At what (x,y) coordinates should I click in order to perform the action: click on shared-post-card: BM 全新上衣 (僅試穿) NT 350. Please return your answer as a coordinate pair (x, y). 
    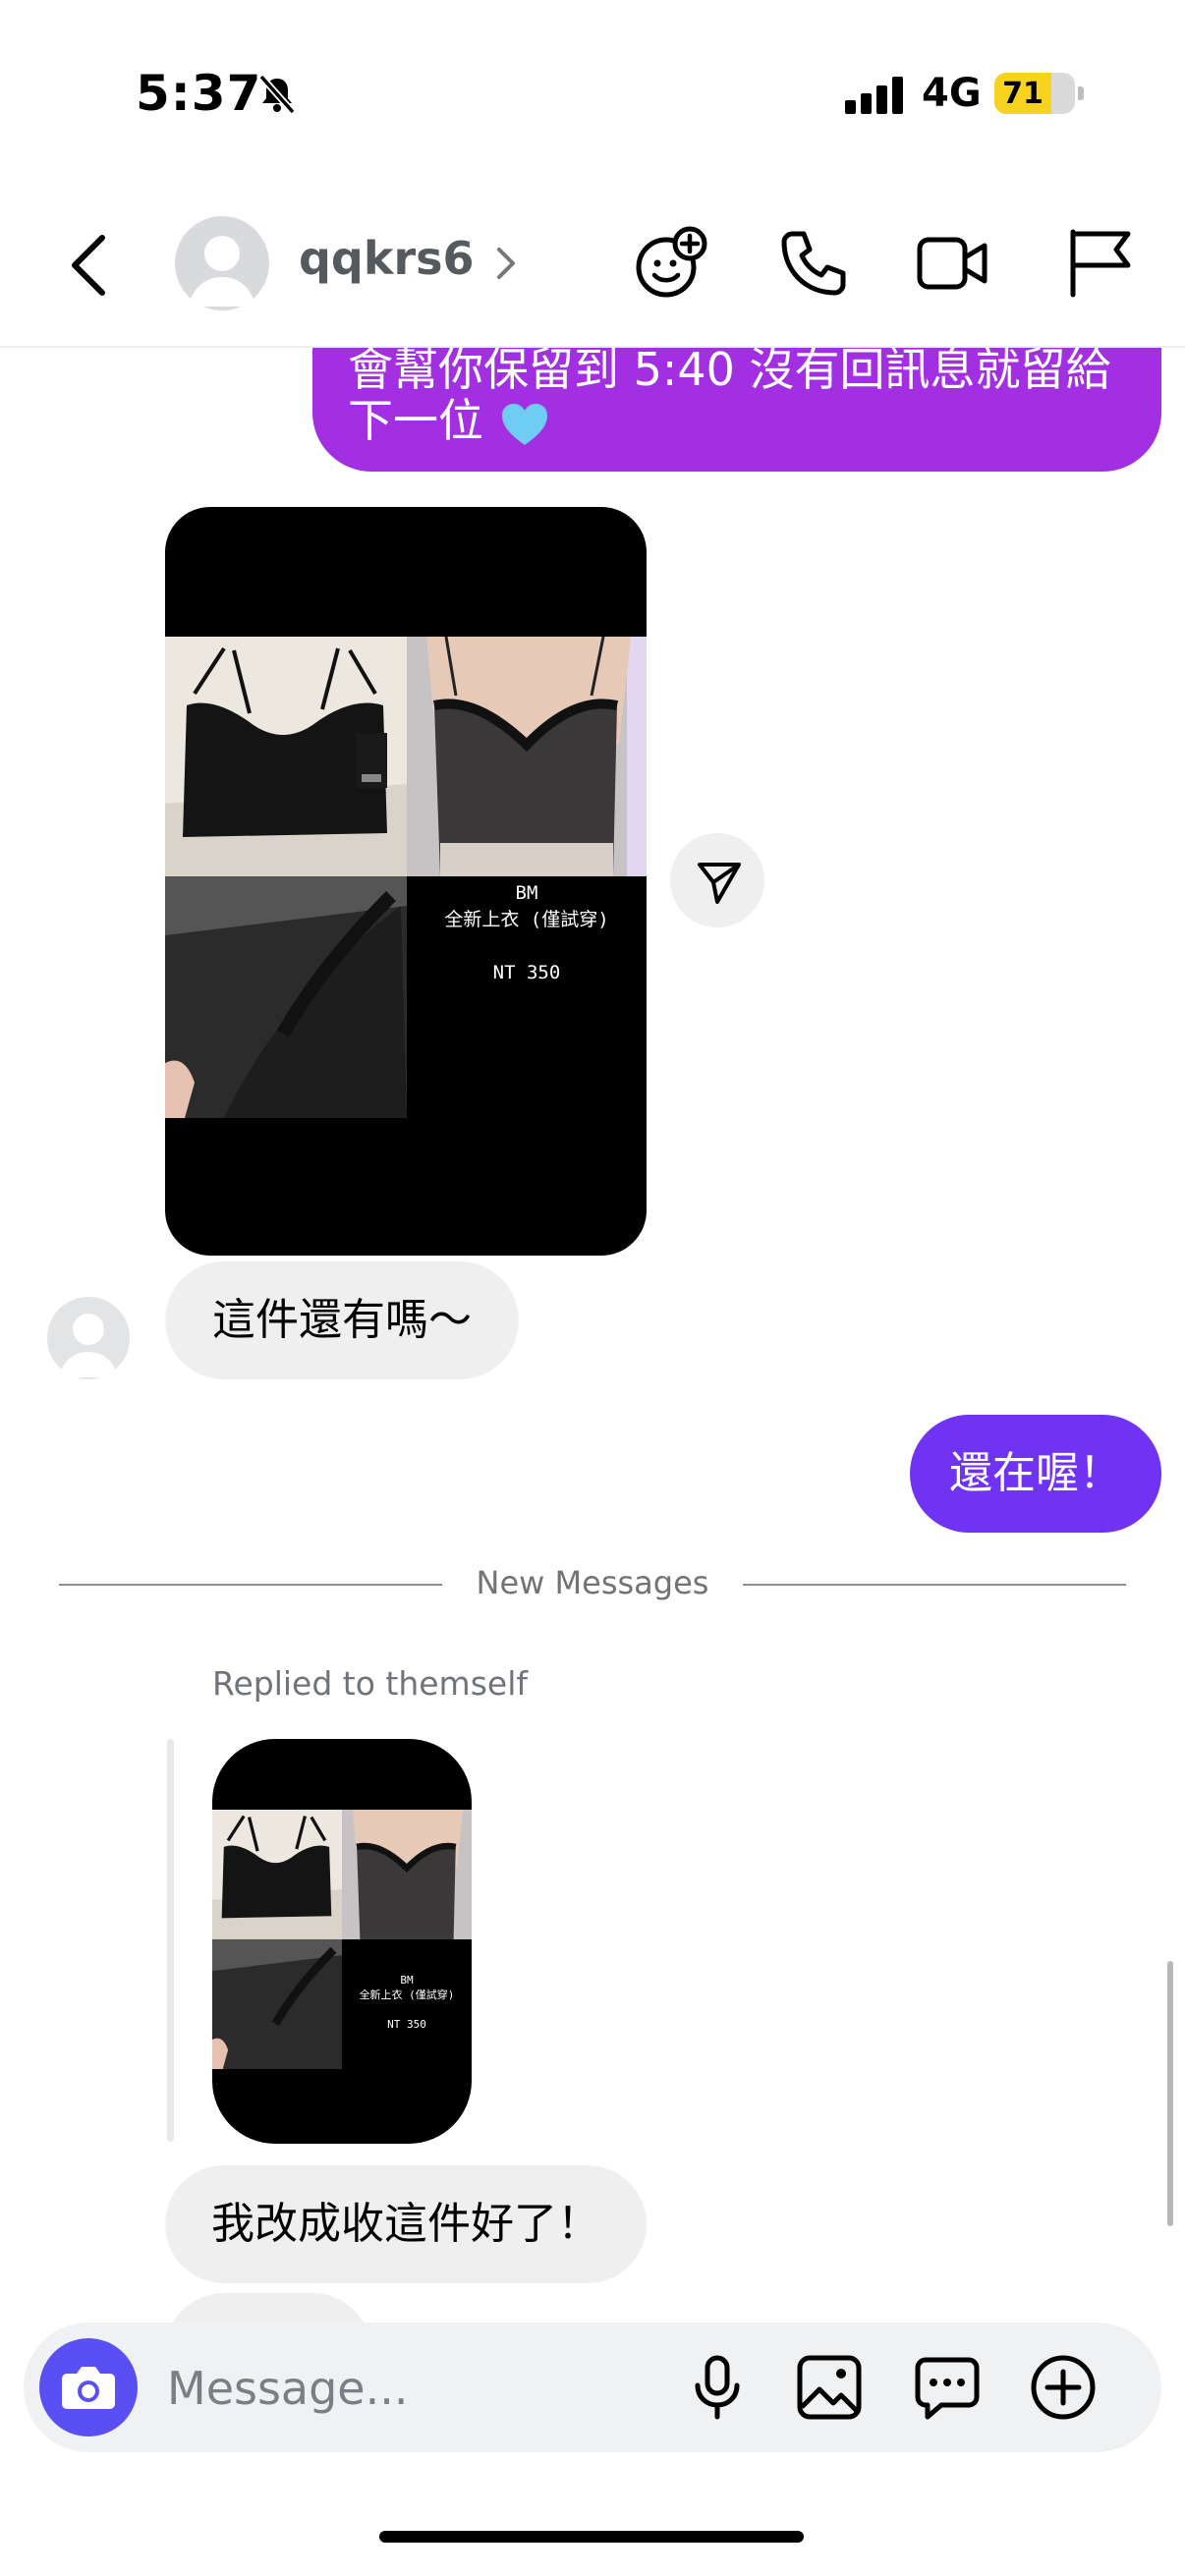
    Looking at the image, I should click on (406, 881).